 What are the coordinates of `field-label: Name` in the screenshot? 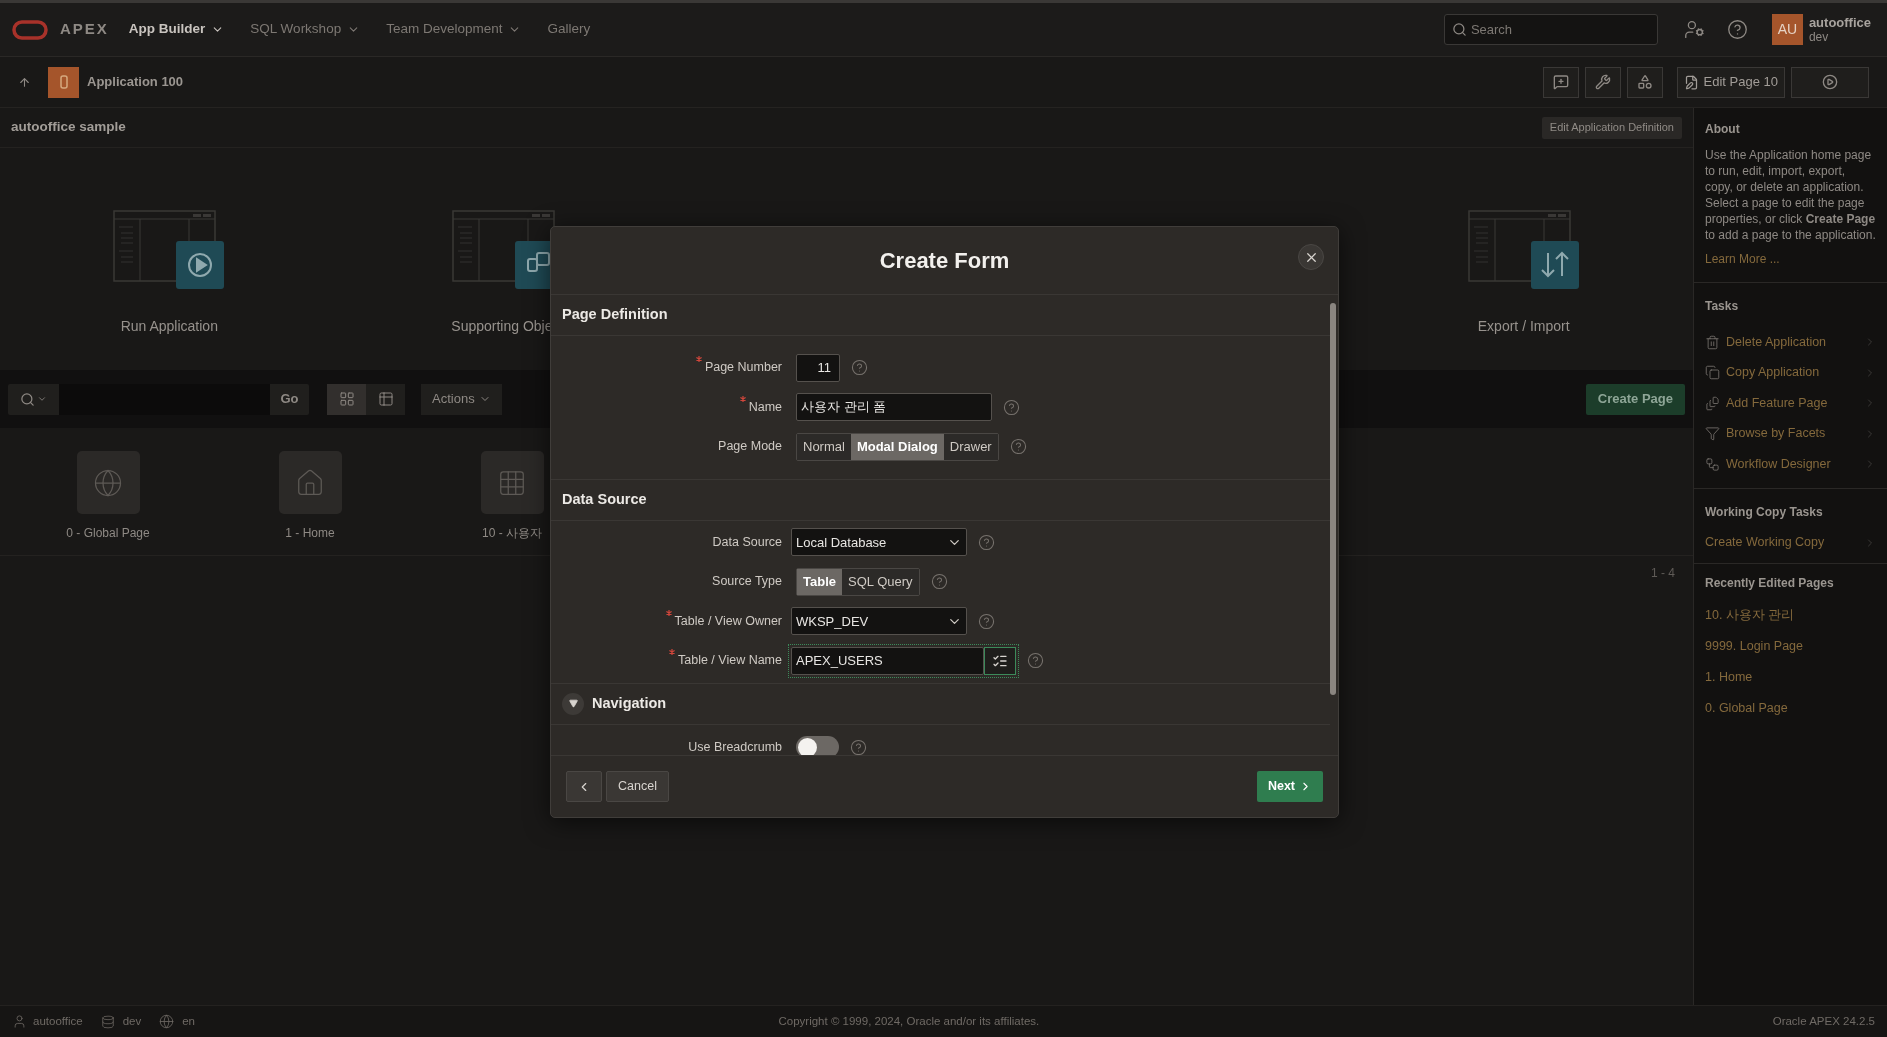 It's located at (765, 407).